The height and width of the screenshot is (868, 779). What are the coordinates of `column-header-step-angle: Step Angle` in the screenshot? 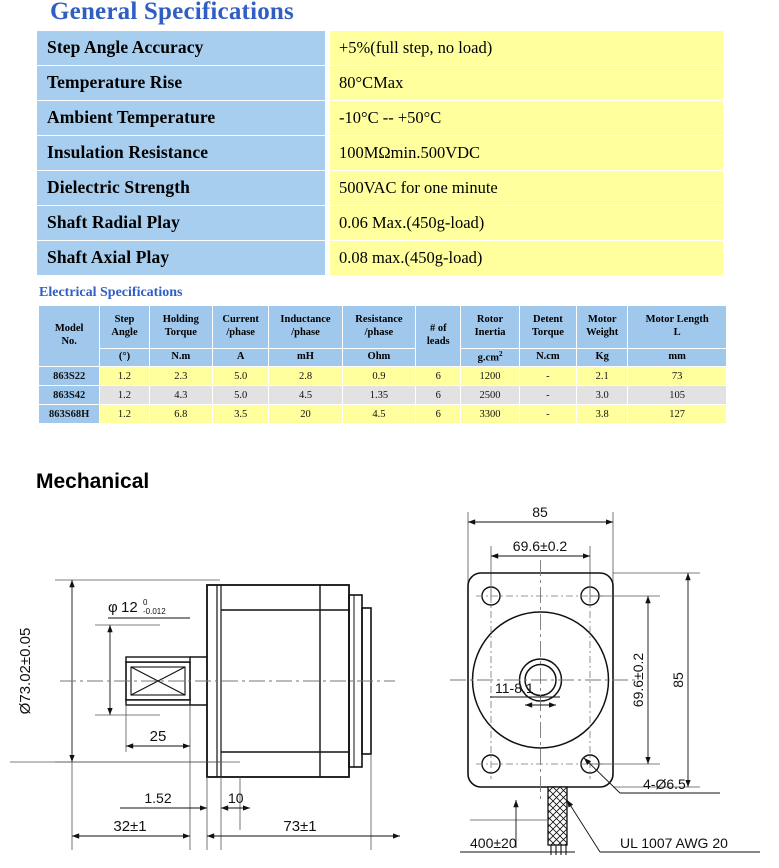 It's located at (124, 327).